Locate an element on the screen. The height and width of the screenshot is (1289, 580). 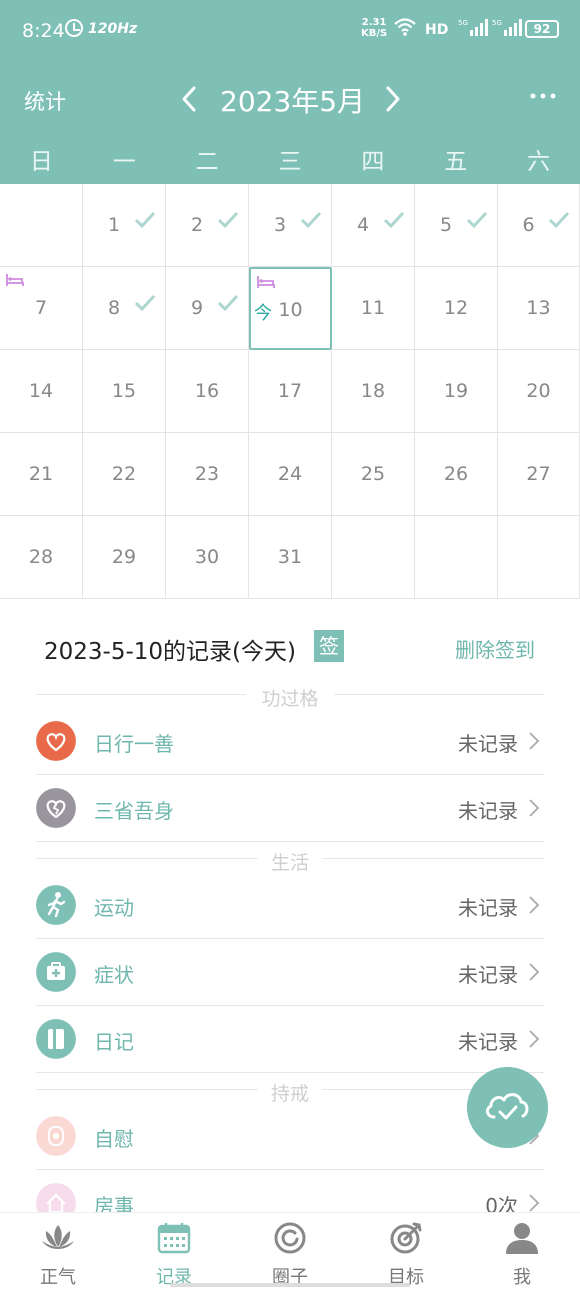
calendar-day: 14 is located at coordinates (41, 391).